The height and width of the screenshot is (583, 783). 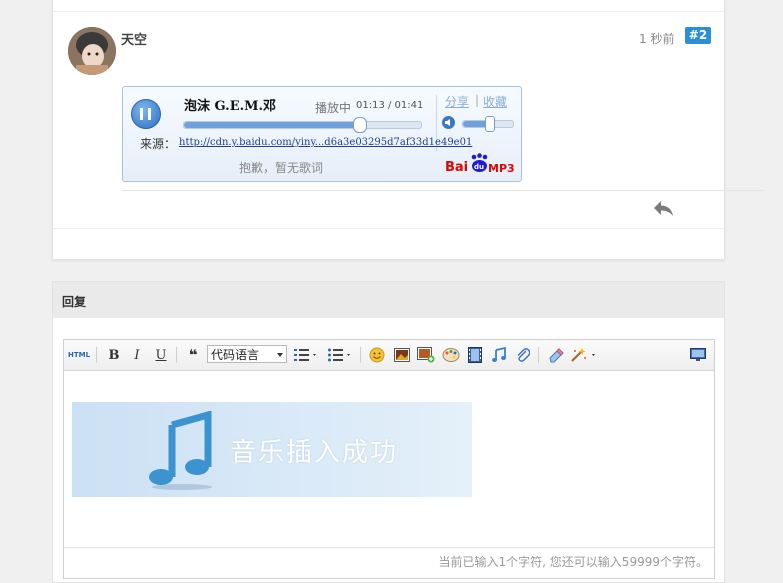 What do you see at coordinates (388, 300) in the screenshot?
I see `reply-header: 回复` at bounding box center [388, 300].